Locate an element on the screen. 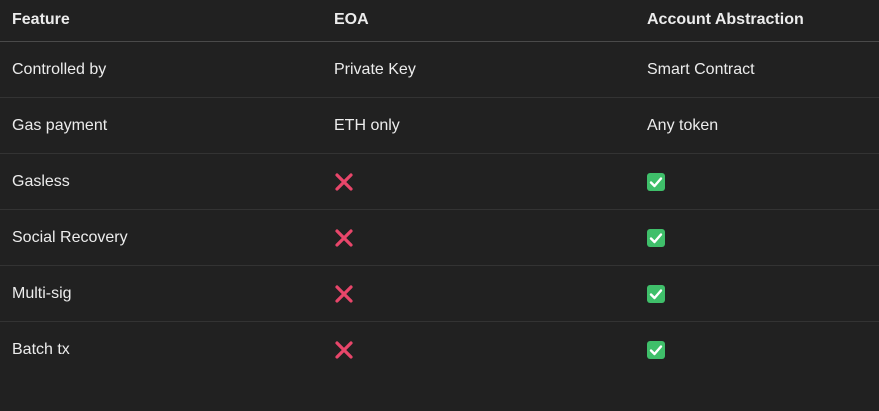  feature-cell: Controlled by is located at coordinates (59, 69).